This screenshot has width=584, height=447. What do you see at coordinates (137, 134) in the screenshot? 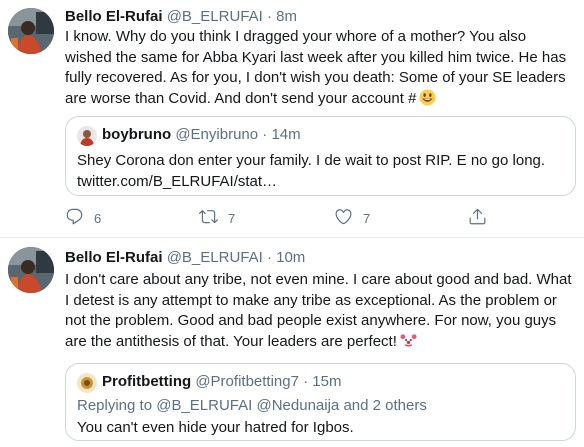
I see `quoted-author-name: boybruno` at bounding box center [137, 134].